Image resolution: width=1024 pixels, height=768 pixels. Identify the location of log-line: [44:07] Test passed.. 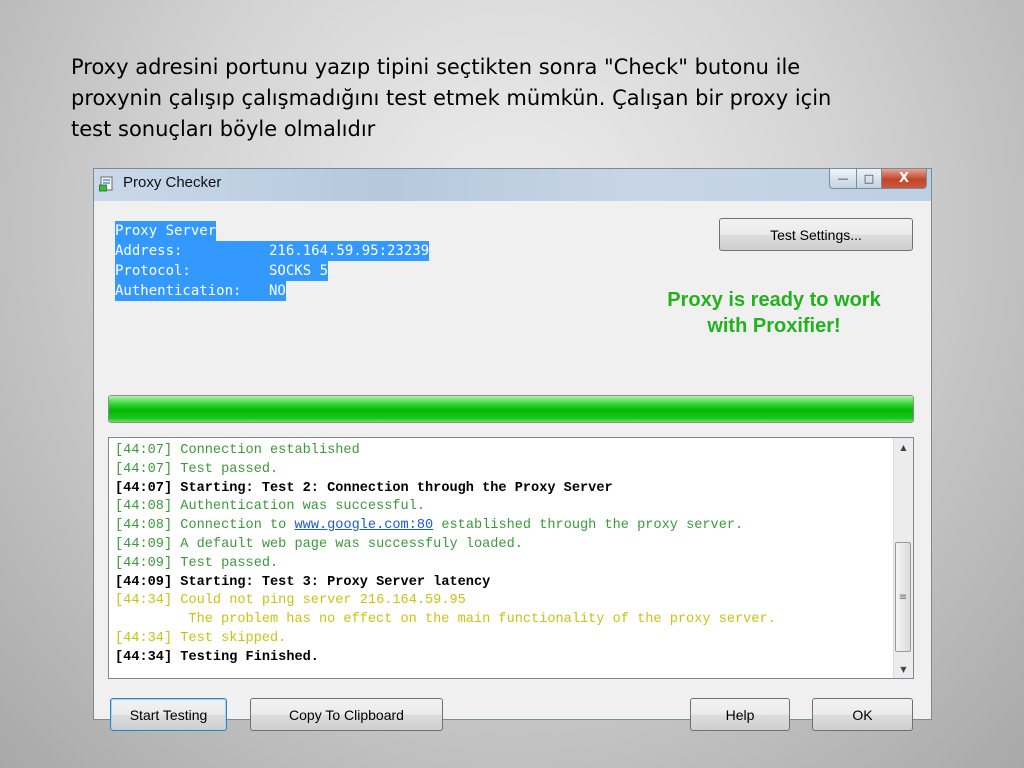
(445, 470).